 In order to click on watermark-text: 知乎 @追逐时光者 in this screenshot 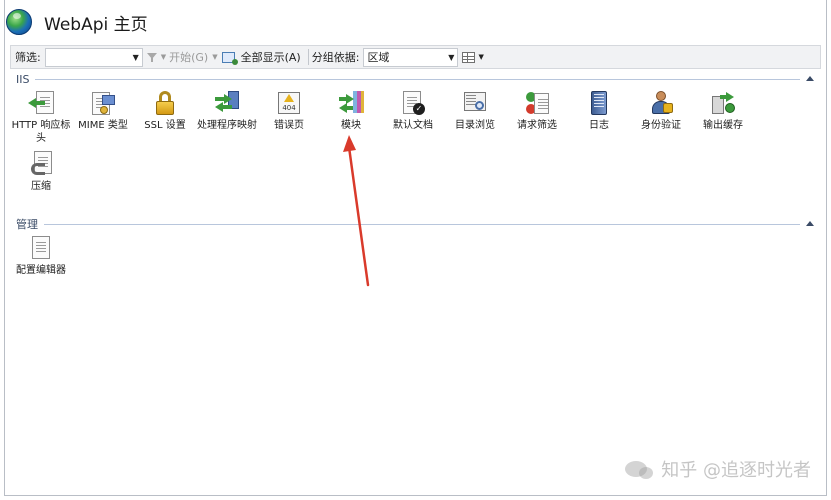, I will do `click(736, 470)`.